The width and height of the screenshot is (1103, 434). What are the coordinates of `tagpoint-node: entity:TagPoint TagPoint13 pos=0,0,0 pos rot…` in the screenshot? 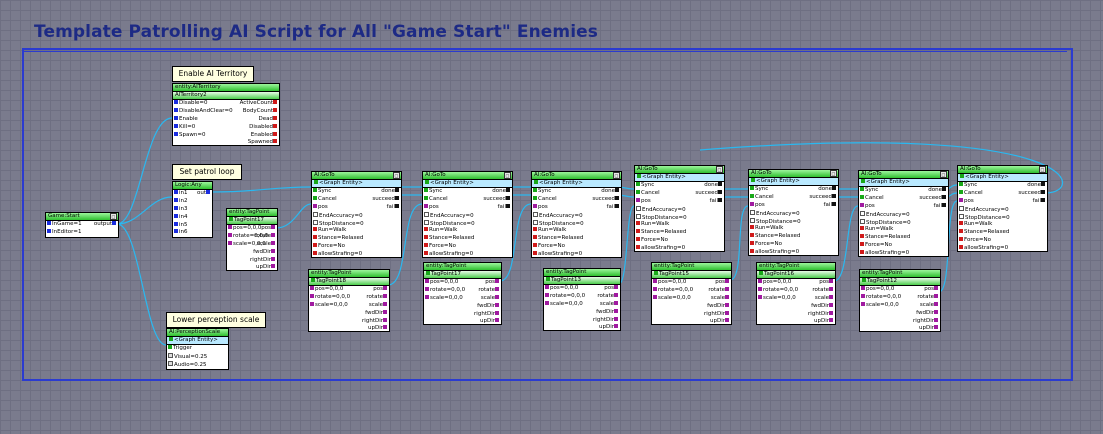 It's located at (582, 299).